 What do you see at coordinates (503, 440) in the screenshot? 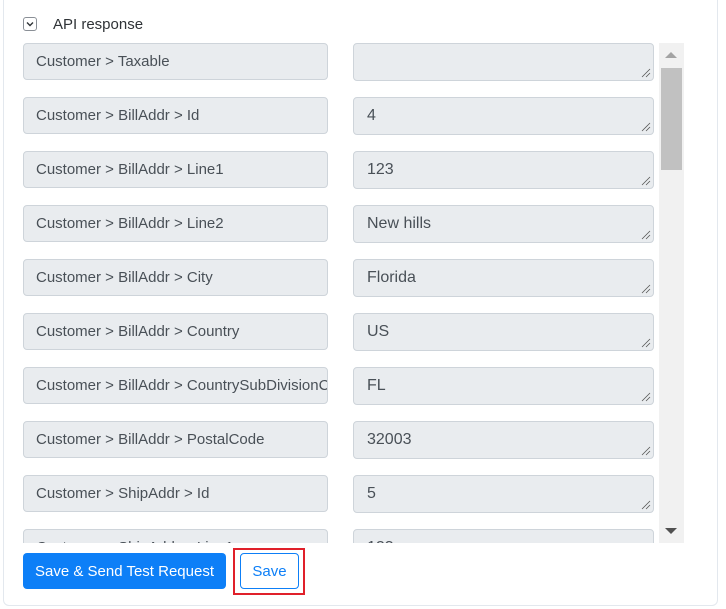
I see `field-value-textarea: 32003` at bounding box center [503, 440].